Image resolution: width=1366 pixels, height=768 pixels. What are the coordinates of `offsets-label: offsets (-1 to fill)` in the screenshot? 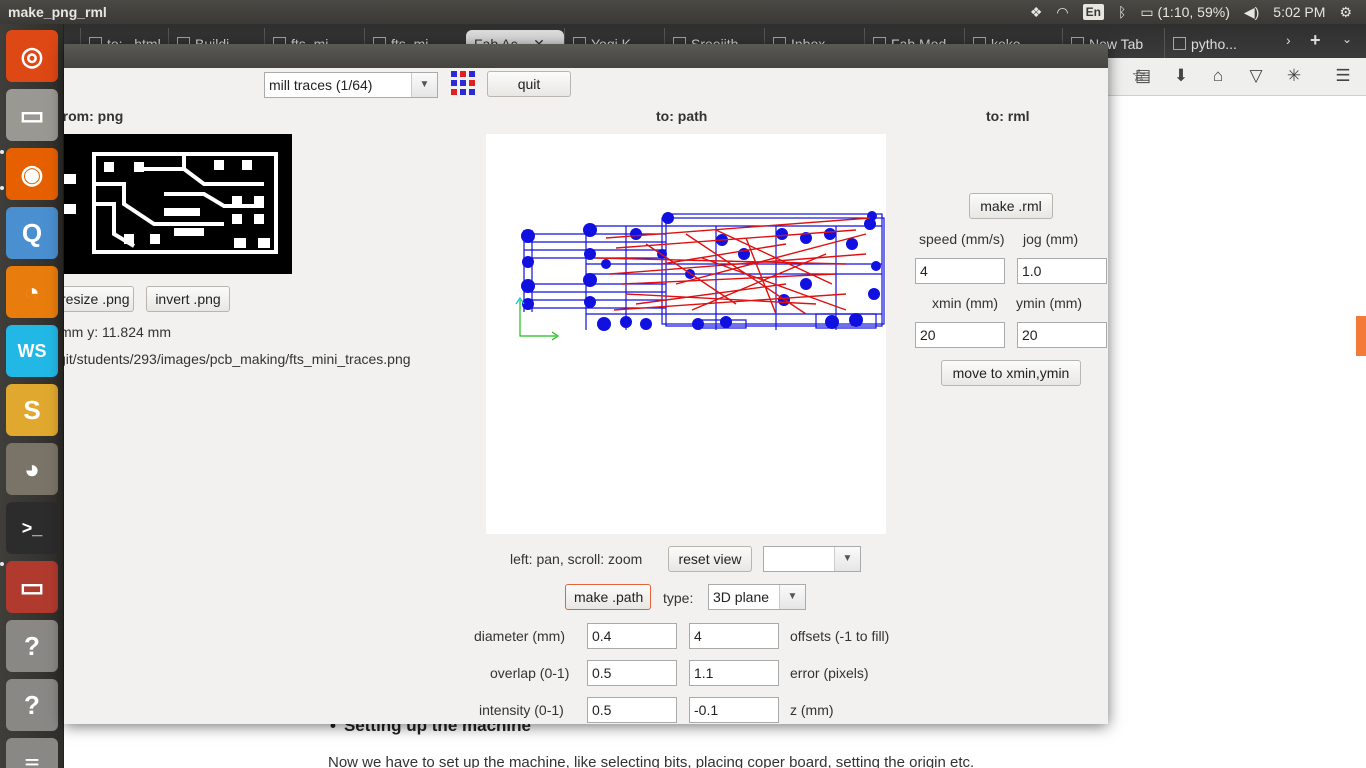 It's located at (840, 636).